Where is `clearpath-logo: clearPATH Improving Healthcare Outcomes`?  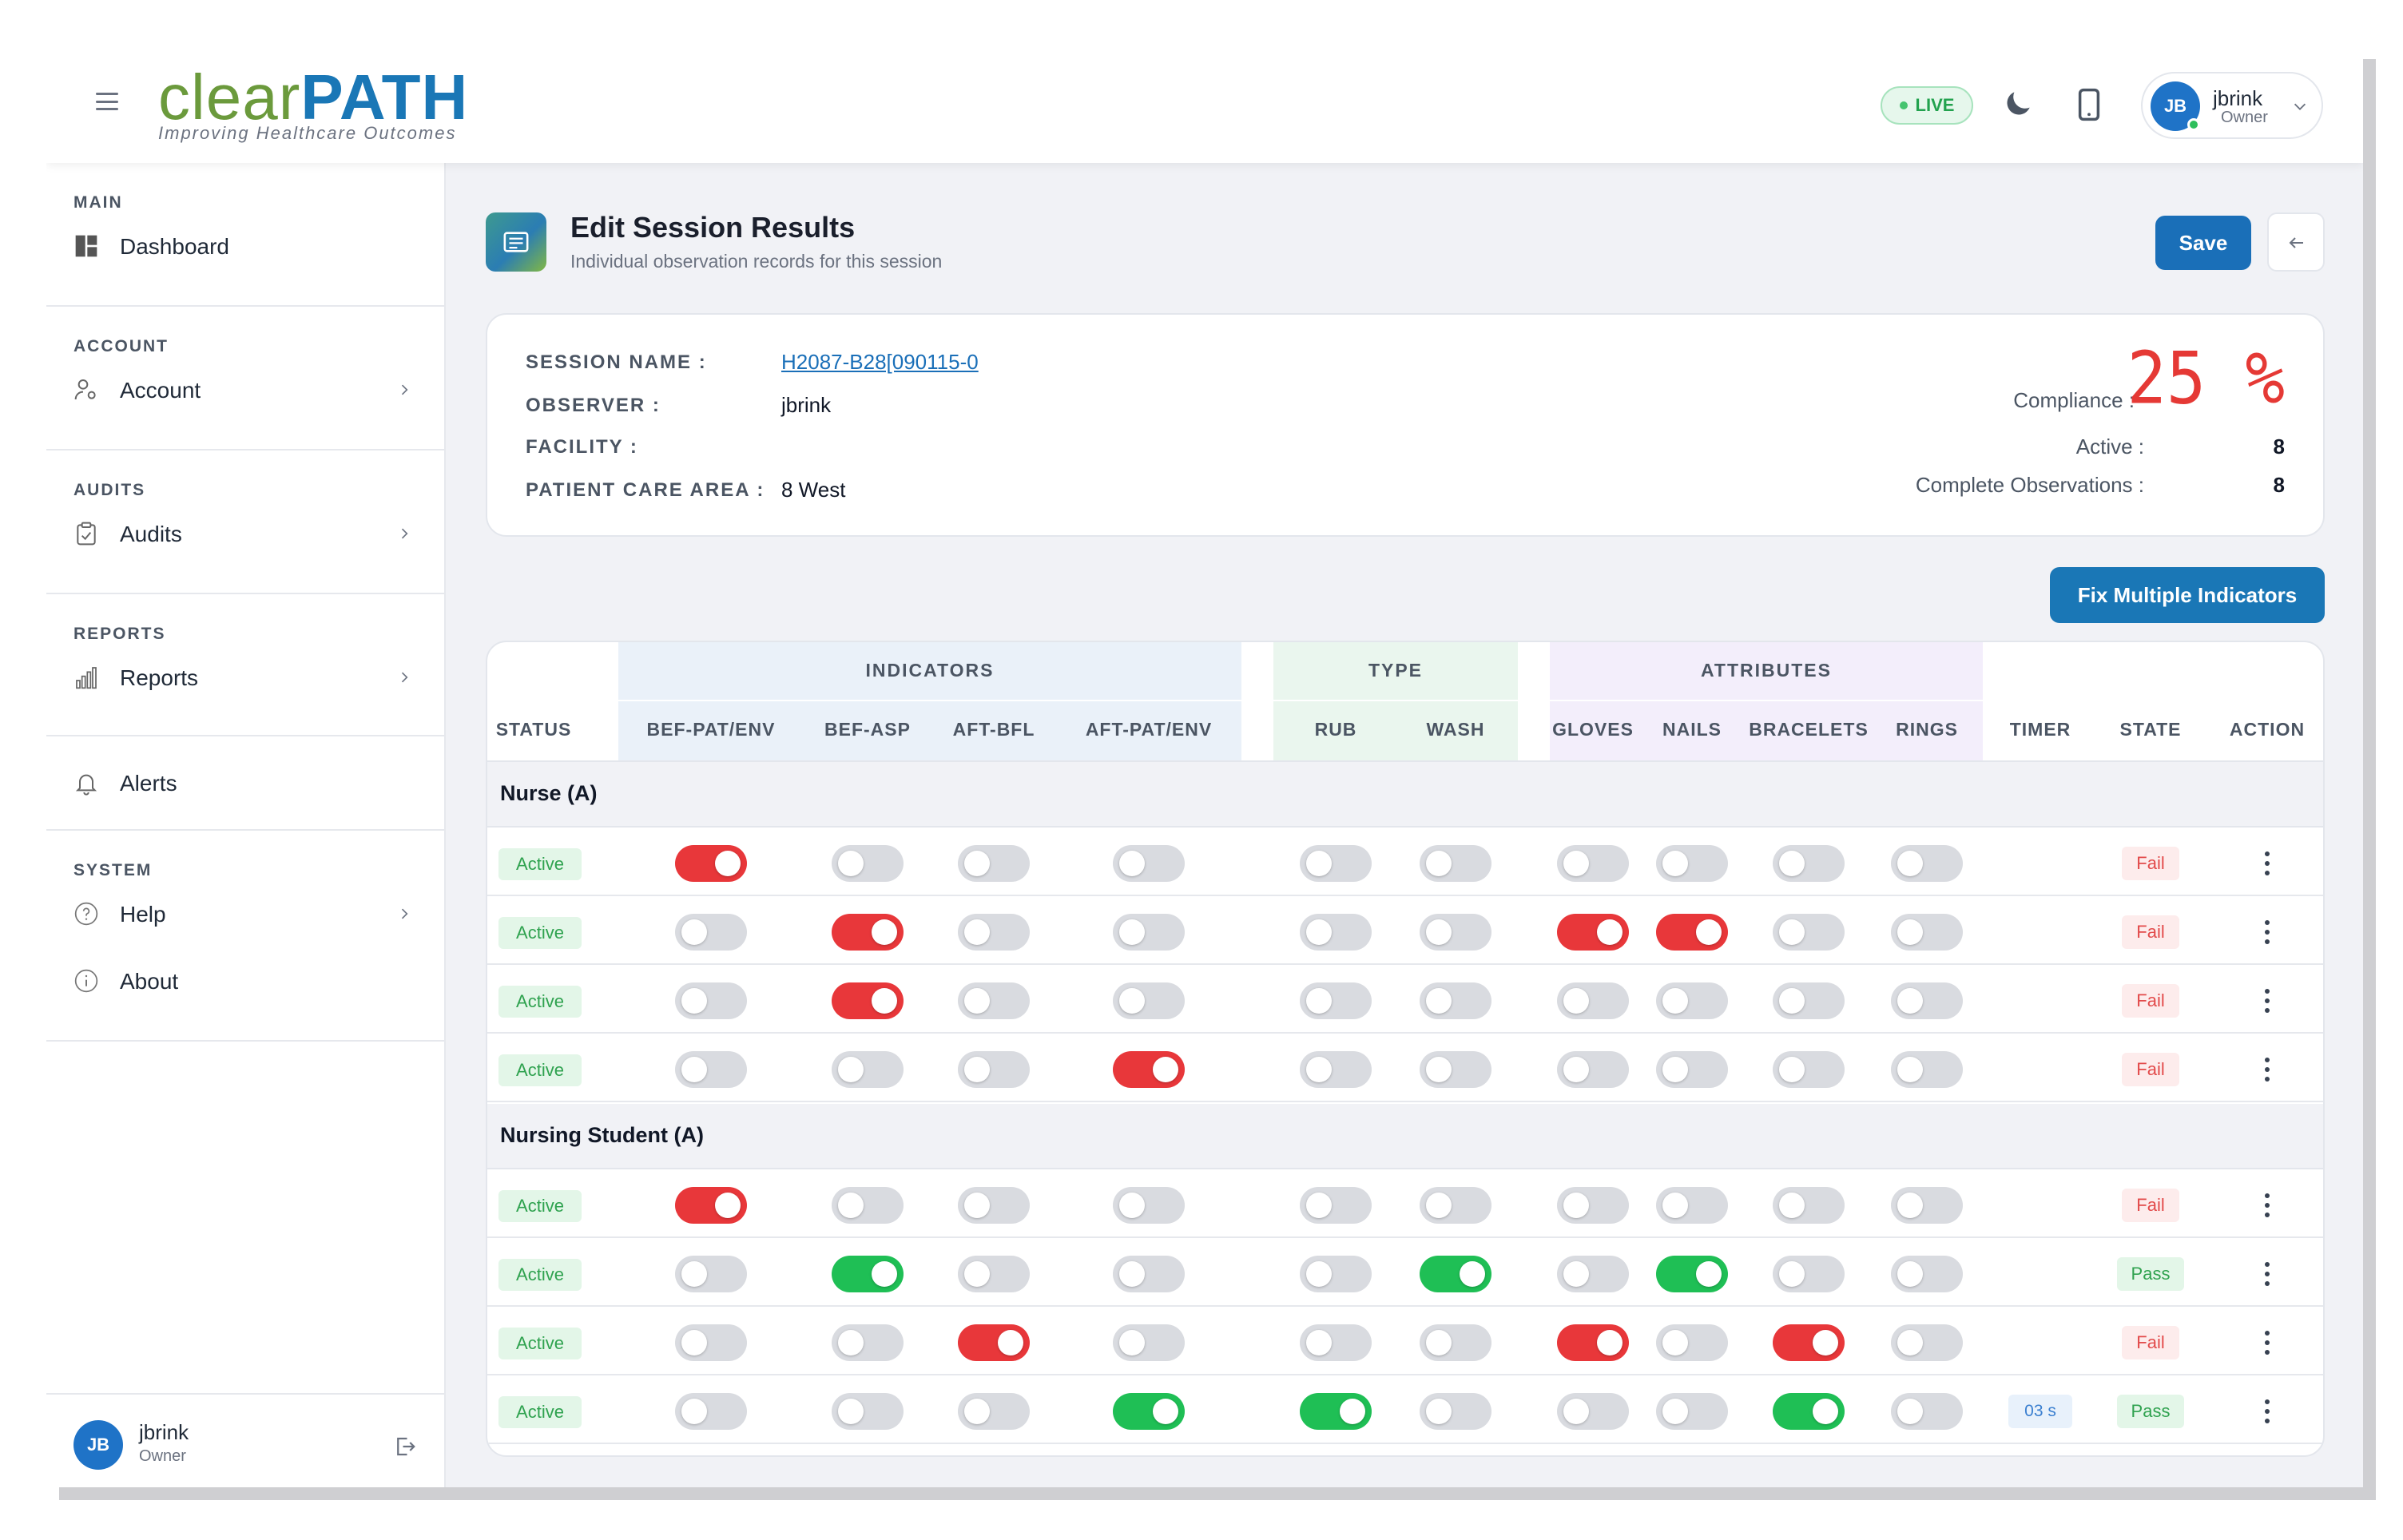 clearpath-logo: clearPATH Improving Healthcare Outcomes is located at coordinates (342, 104).